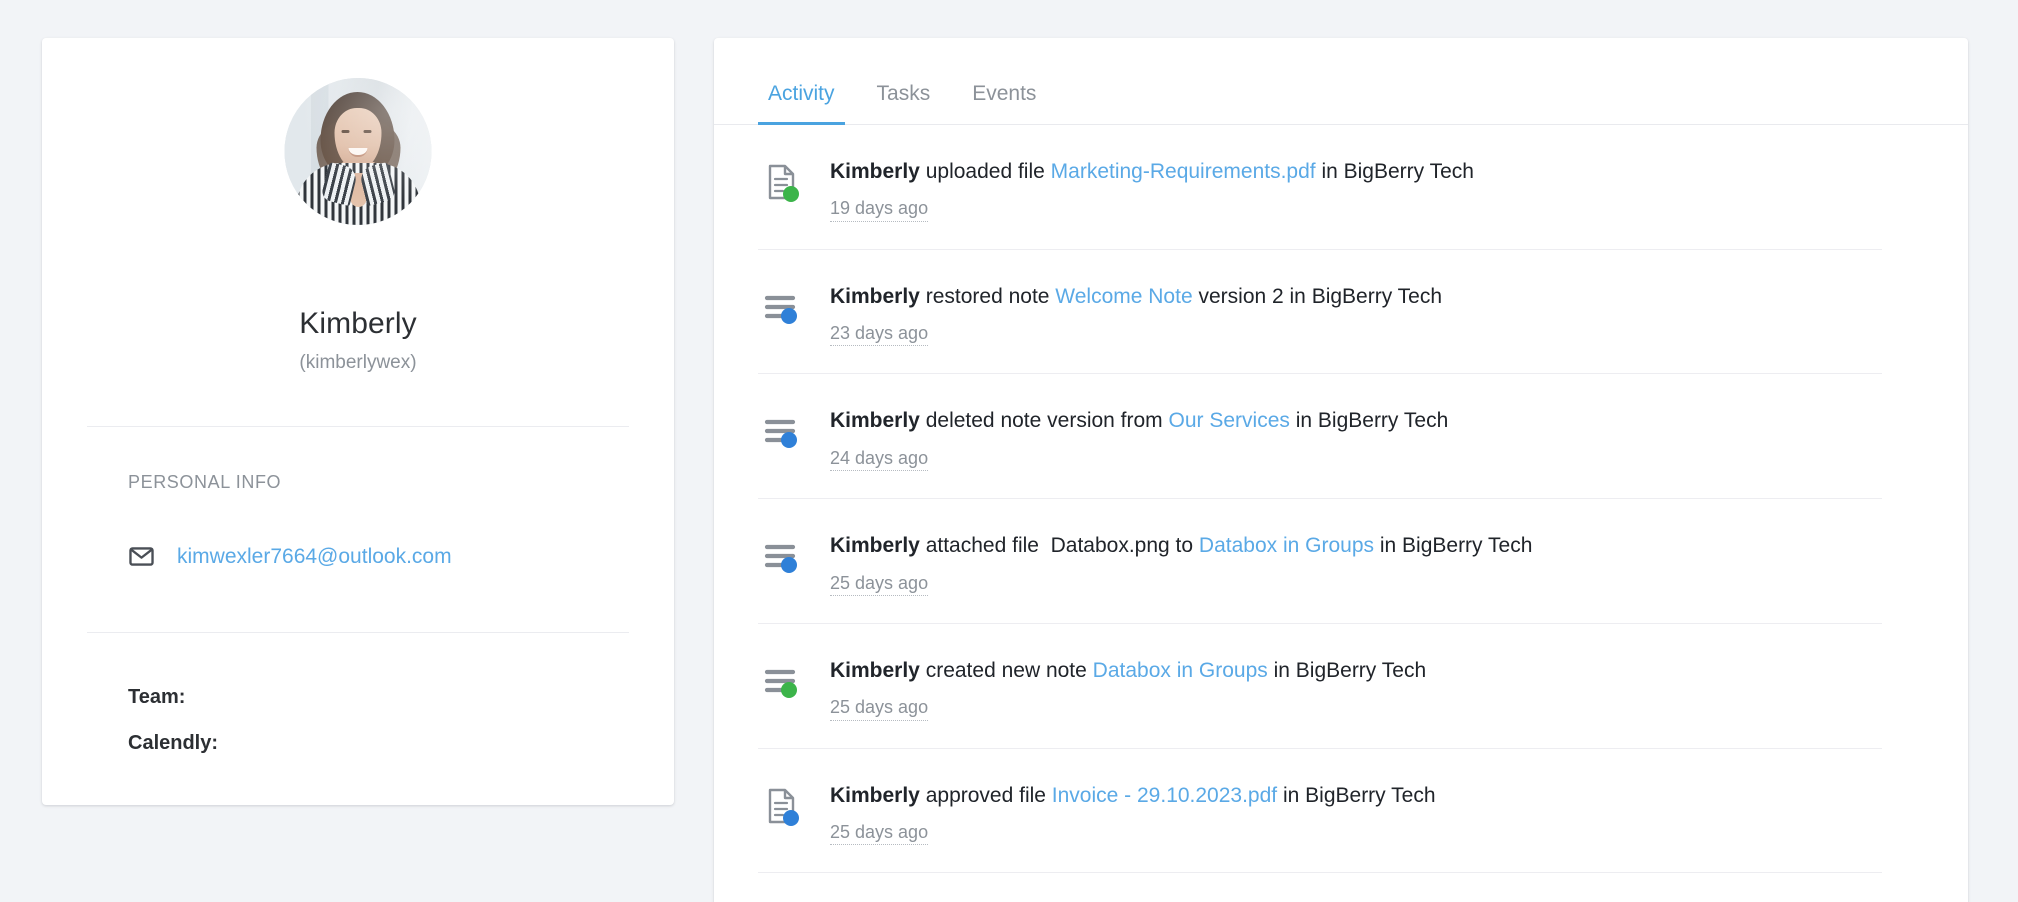 The height and width of the screenshot is (902, 2018). Describe the element at coordinates (1317, 296) in the screenshot. I see `activity-action-after: version 2 in BigBerry Tech` at that location.